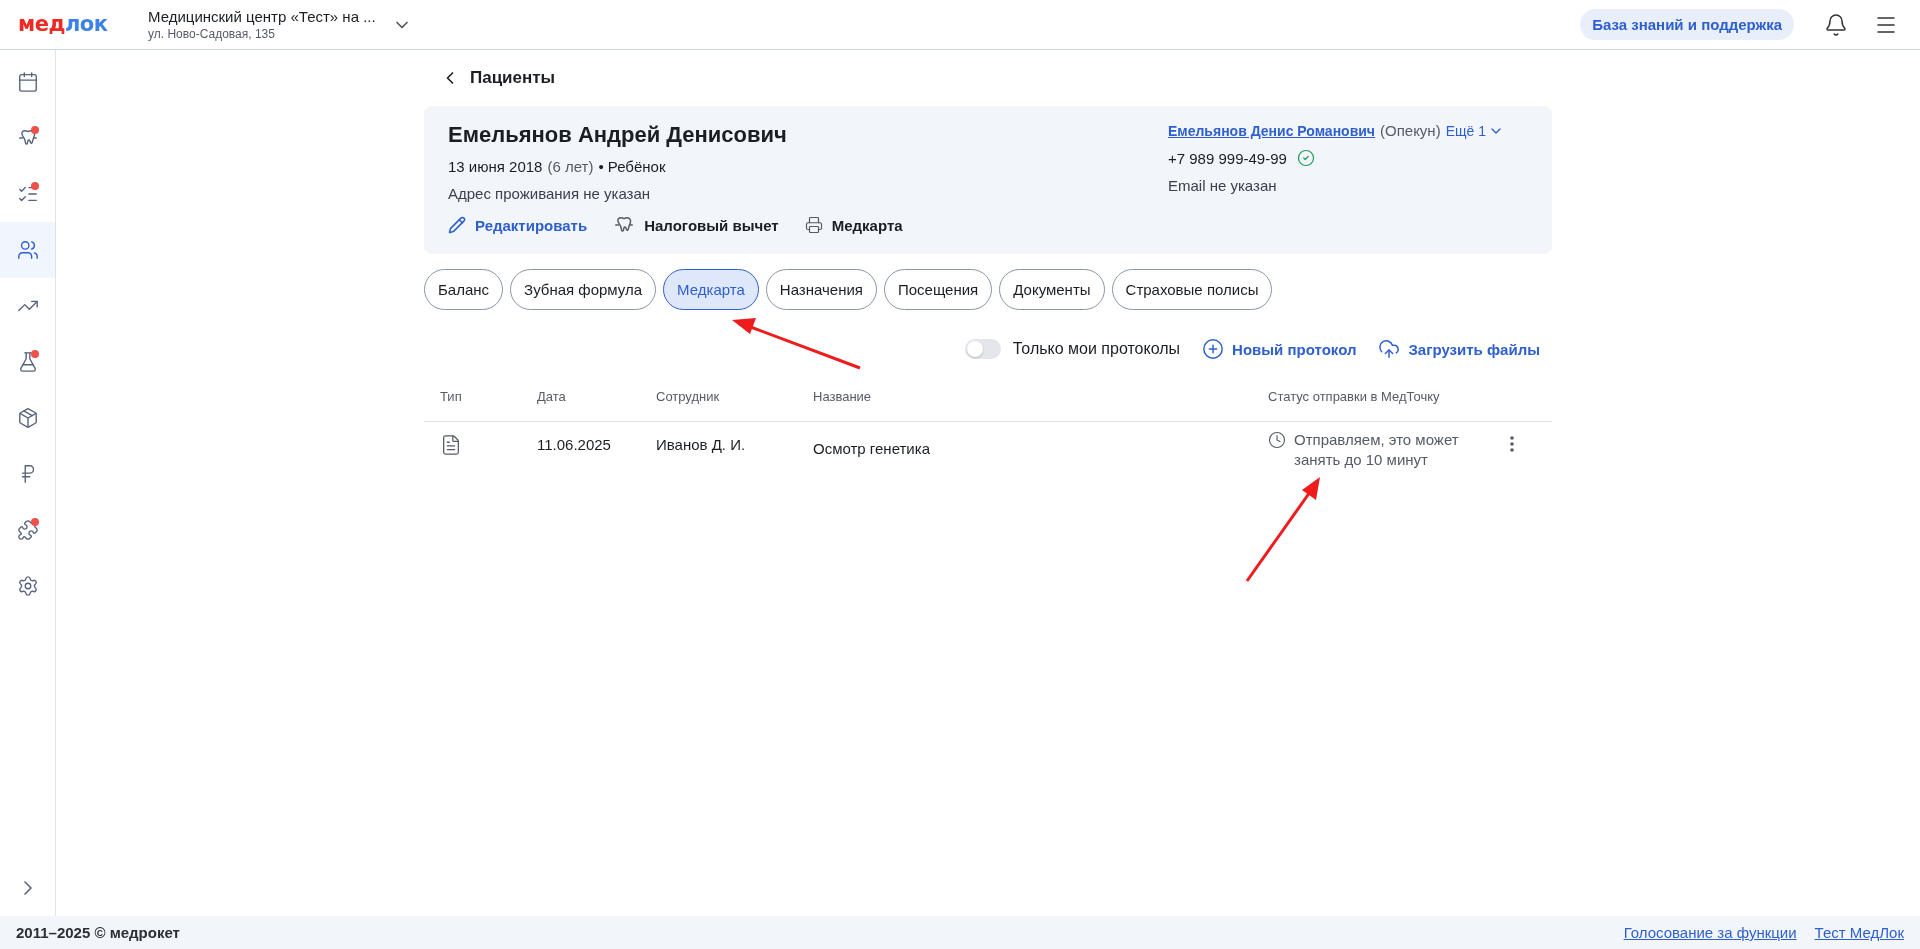  What do you see at coordinates (583, 289) in the screenshot?
I see `tab: Зубная формула` at bounding box center [583, 289].